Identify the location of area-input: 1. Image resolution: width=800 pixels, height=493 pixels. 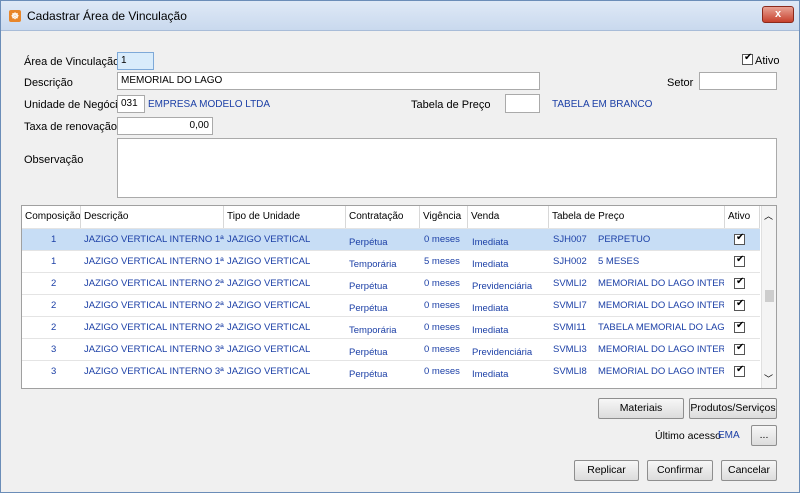
(135, 61).